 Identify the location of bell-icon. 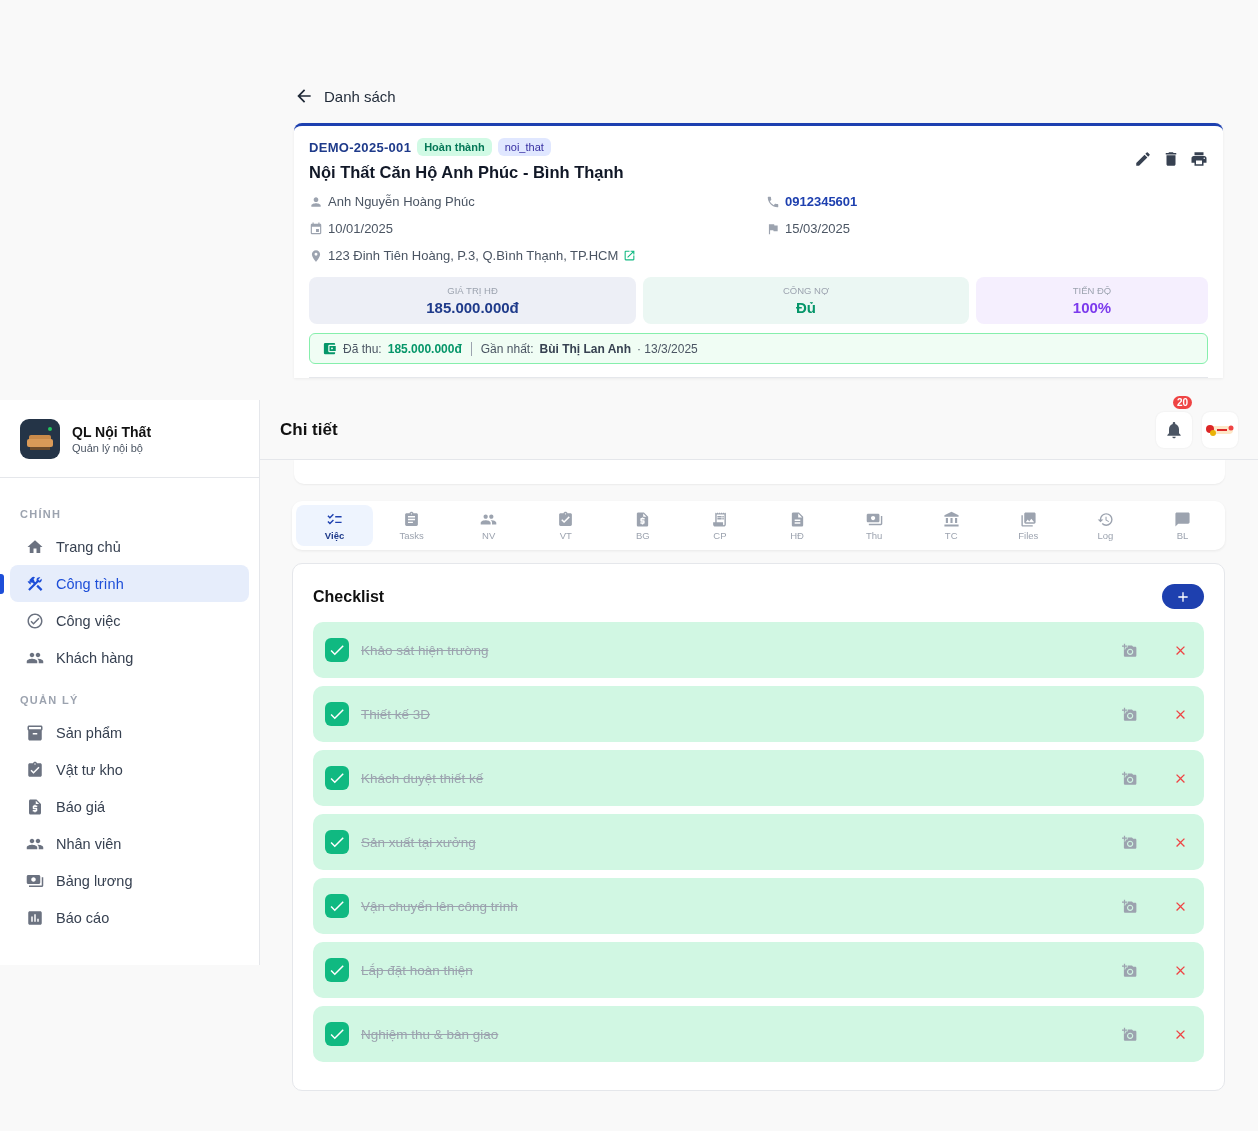
(1174, 429).